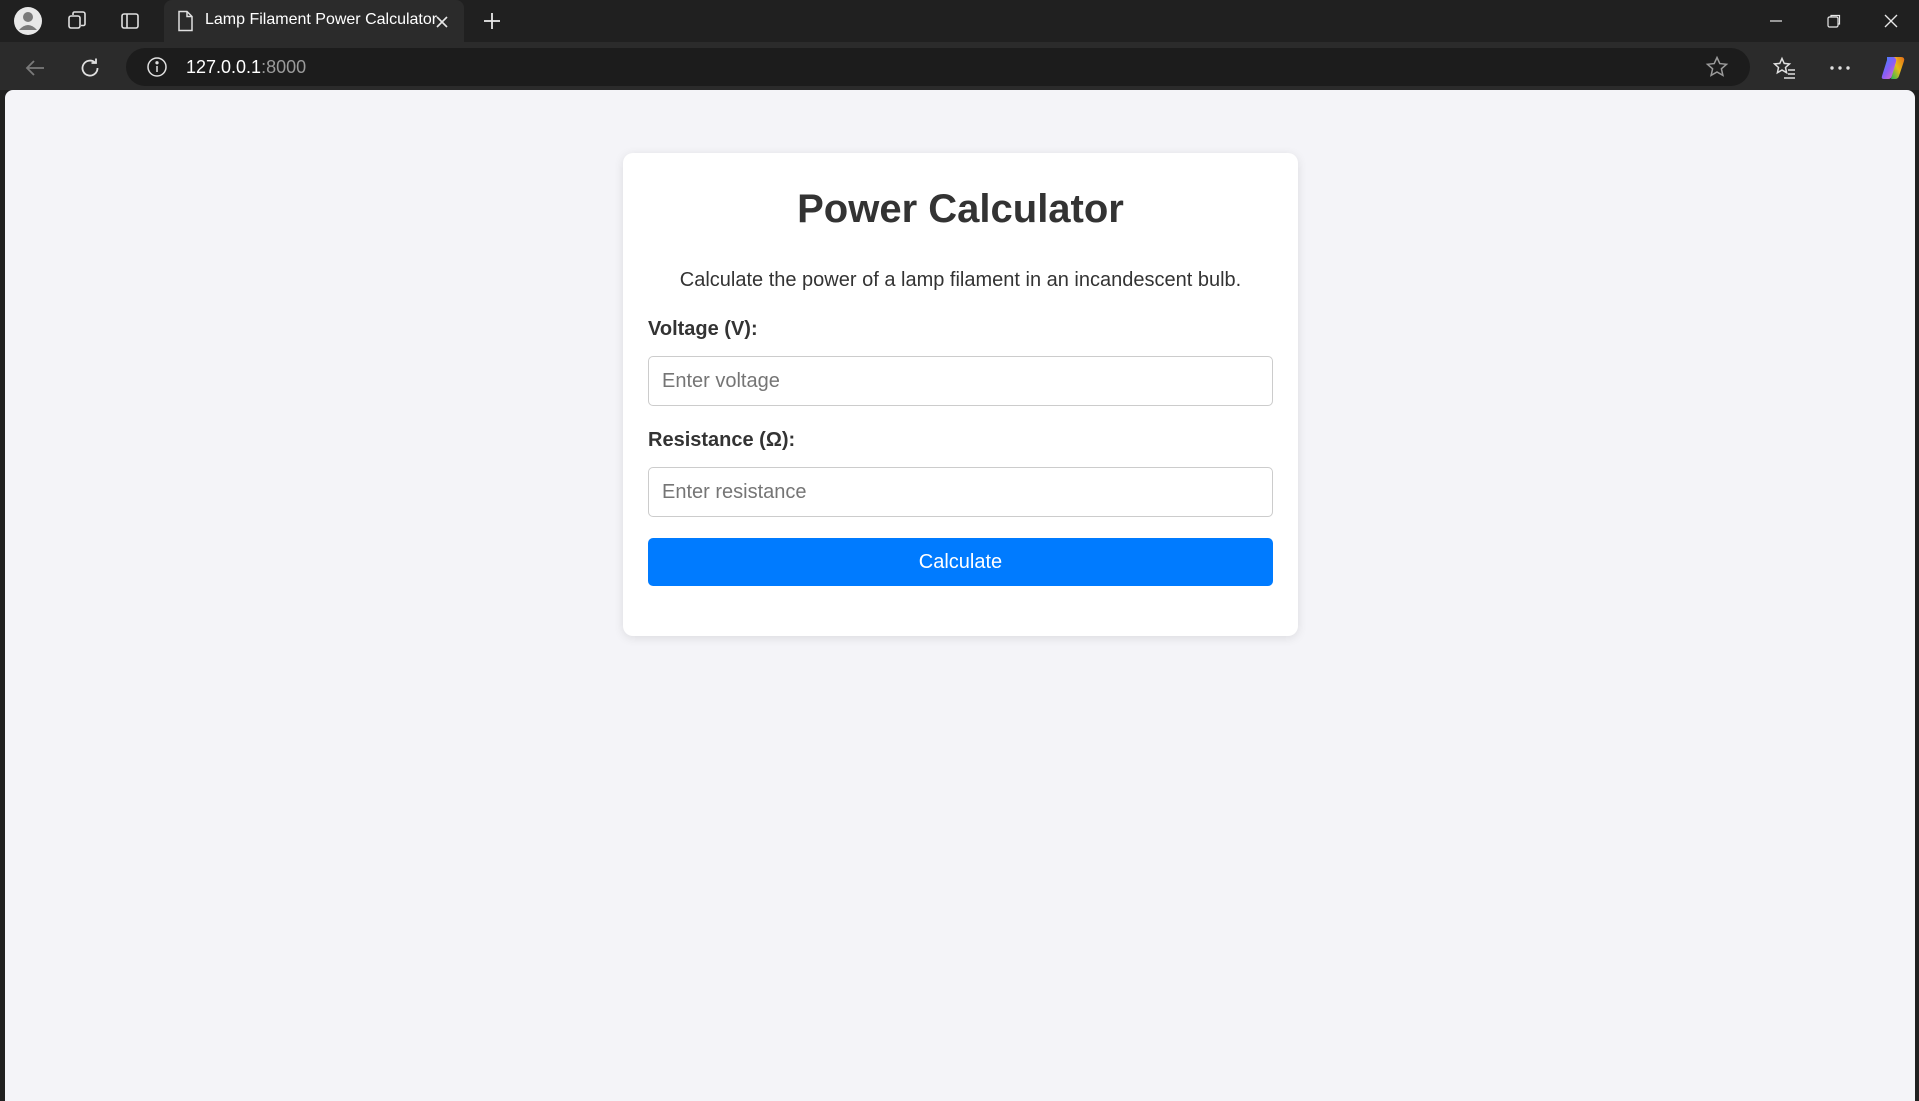 The width and height of the screenshot is (1919, 1101). Describe the element at coordinates (90, 68) in the screenshot. I see `refresh-icon` at that location.